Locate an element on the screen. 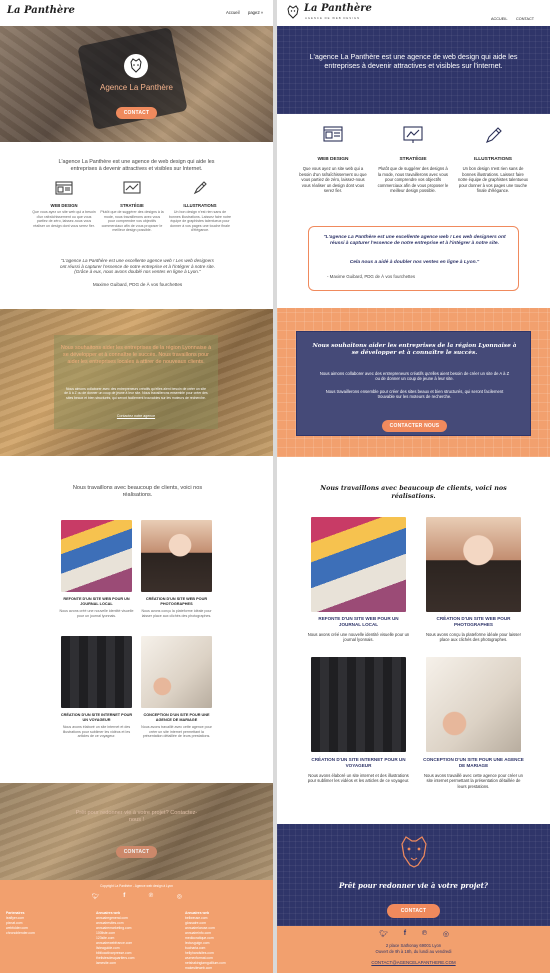  old-service-title: WEB DESIGN is located at coordinates (64, 205).